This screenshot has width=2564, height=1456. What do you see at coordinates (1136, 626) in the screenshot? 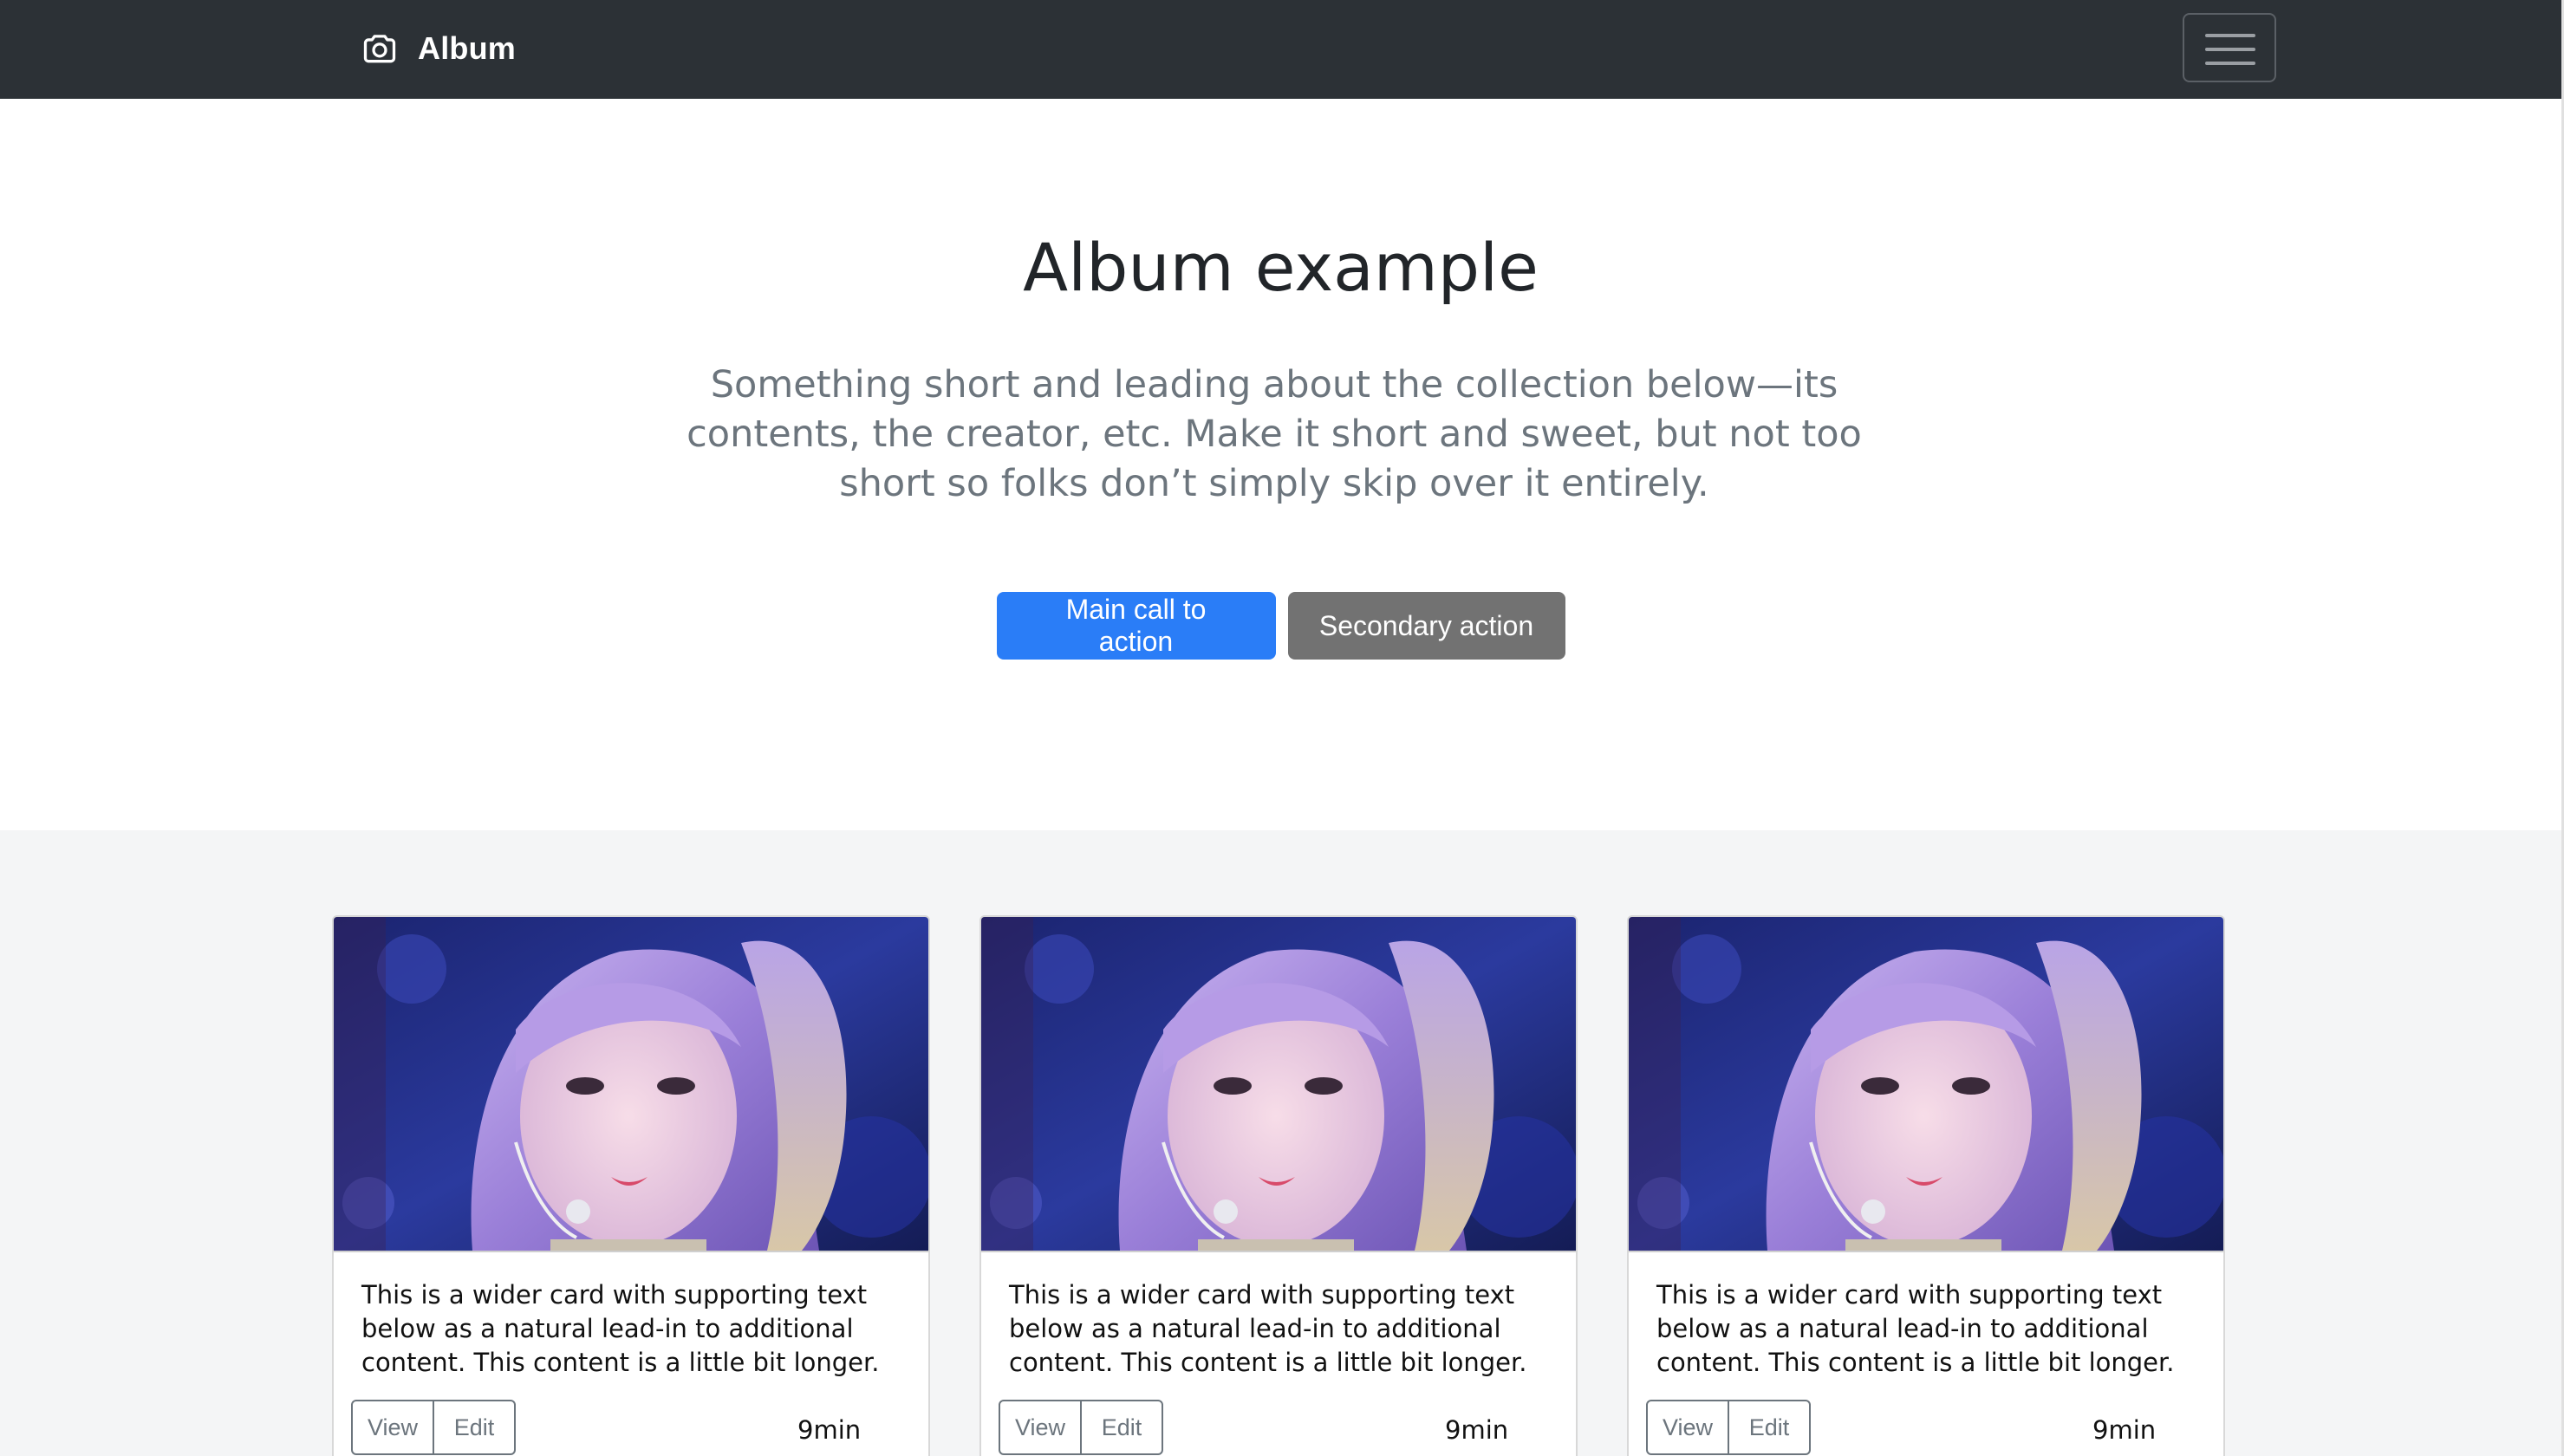
I see `main-call-to-action-button: Main call to action` at bounding box center [1136, 626].